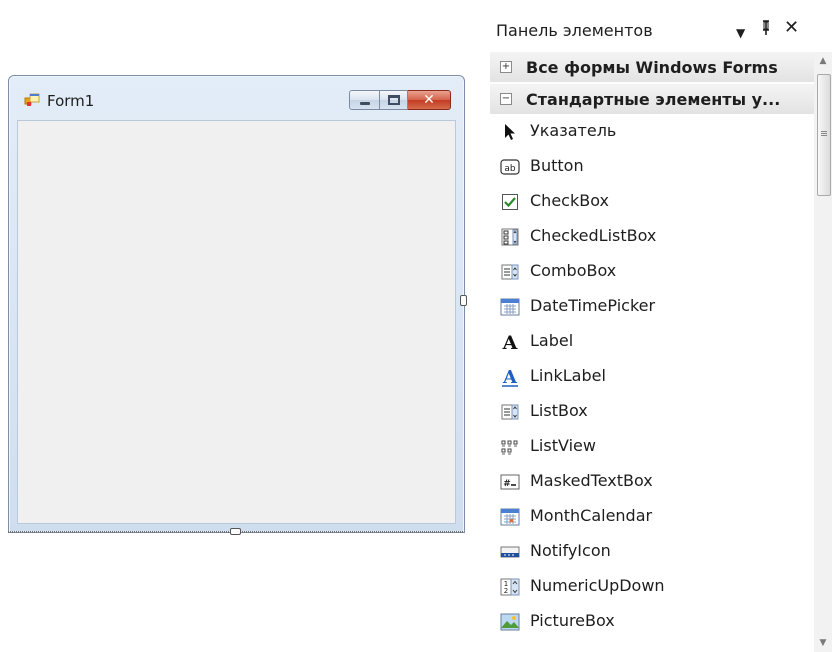 This screenshot has width=836, height=652. I want to click on listview-icon, so click(510, 447).